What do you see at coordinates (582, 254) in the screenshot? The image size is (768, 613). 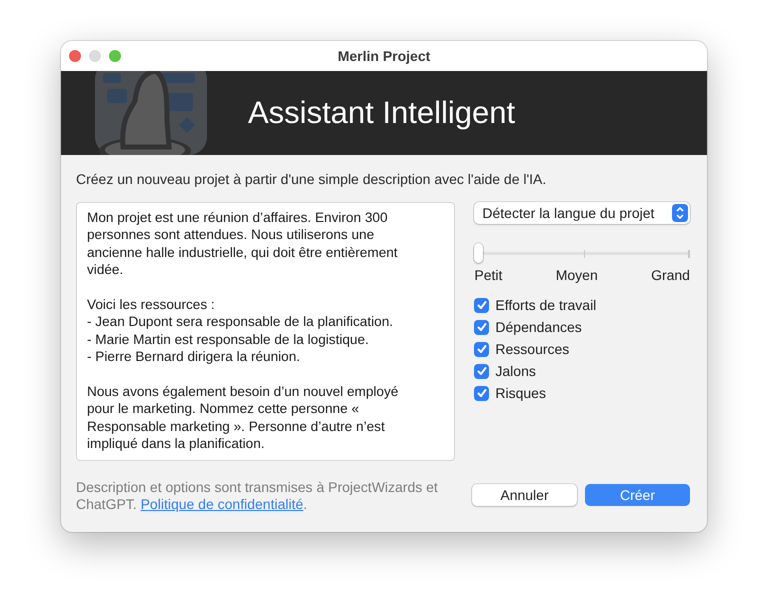 I see `size-slider` at bounding box center [582, 254].